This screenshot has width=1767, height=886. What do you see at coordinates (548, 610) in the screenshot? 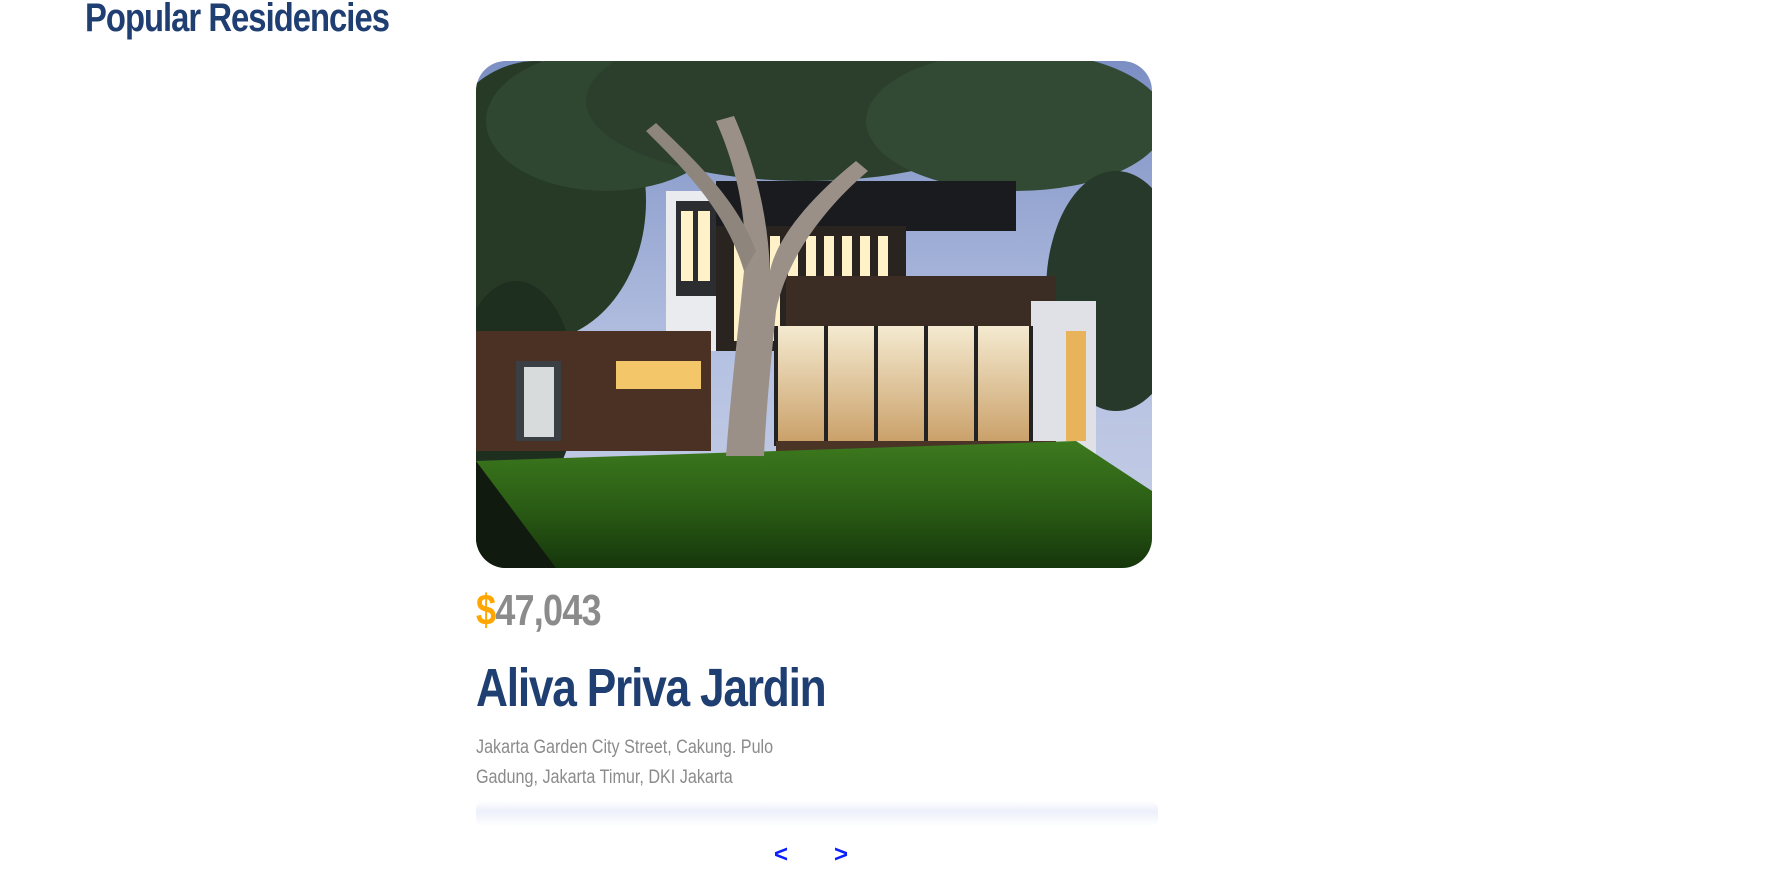
I see `price-value: 47,043` at bounding box center [548, 610].